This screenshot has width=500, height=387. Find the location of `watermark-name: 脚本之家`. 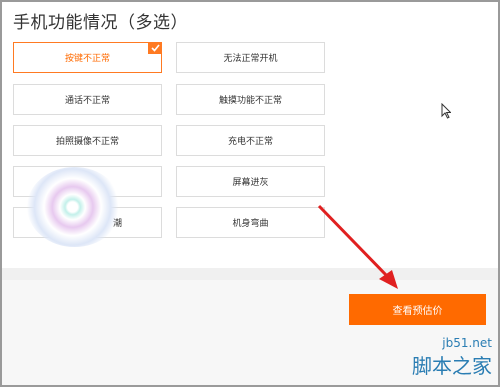

watermark-name: 脚本之家 is located at coordinates (452, 366).